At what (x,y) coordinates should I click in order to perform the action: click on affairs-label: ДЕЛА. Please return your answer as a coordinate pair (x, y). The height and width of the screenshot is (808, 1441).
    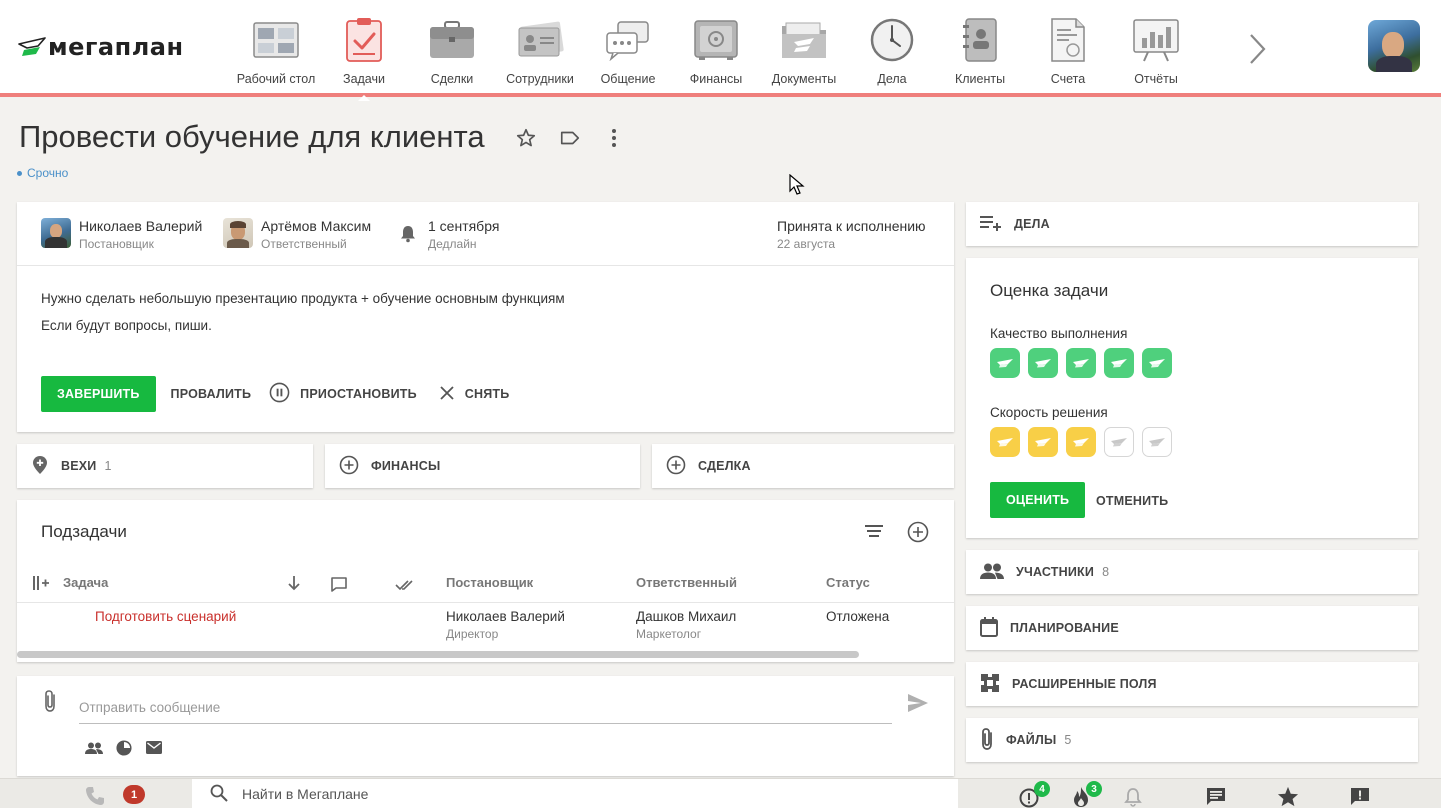
    Looking at the image, I should click on (1032, 224).